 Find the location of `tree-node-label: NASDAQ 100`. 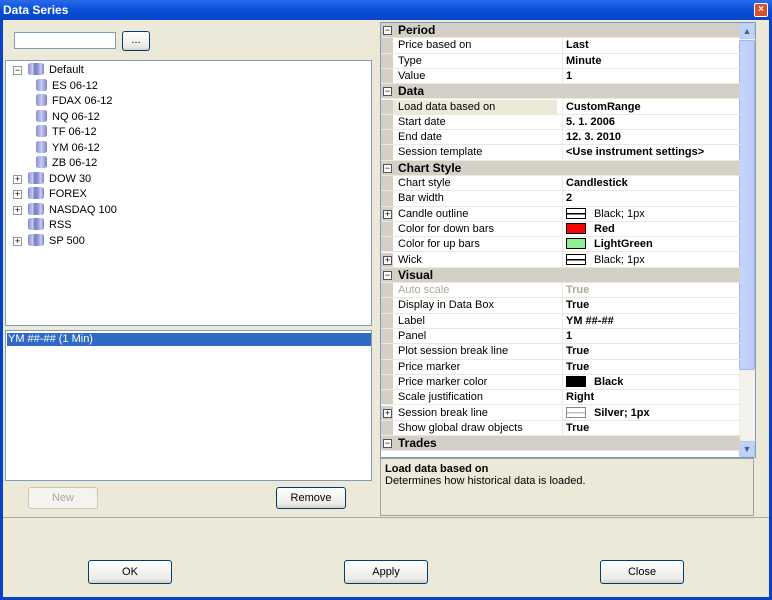

tree-node-label: NASDAQ 100 is located at coordinates (83, 209).